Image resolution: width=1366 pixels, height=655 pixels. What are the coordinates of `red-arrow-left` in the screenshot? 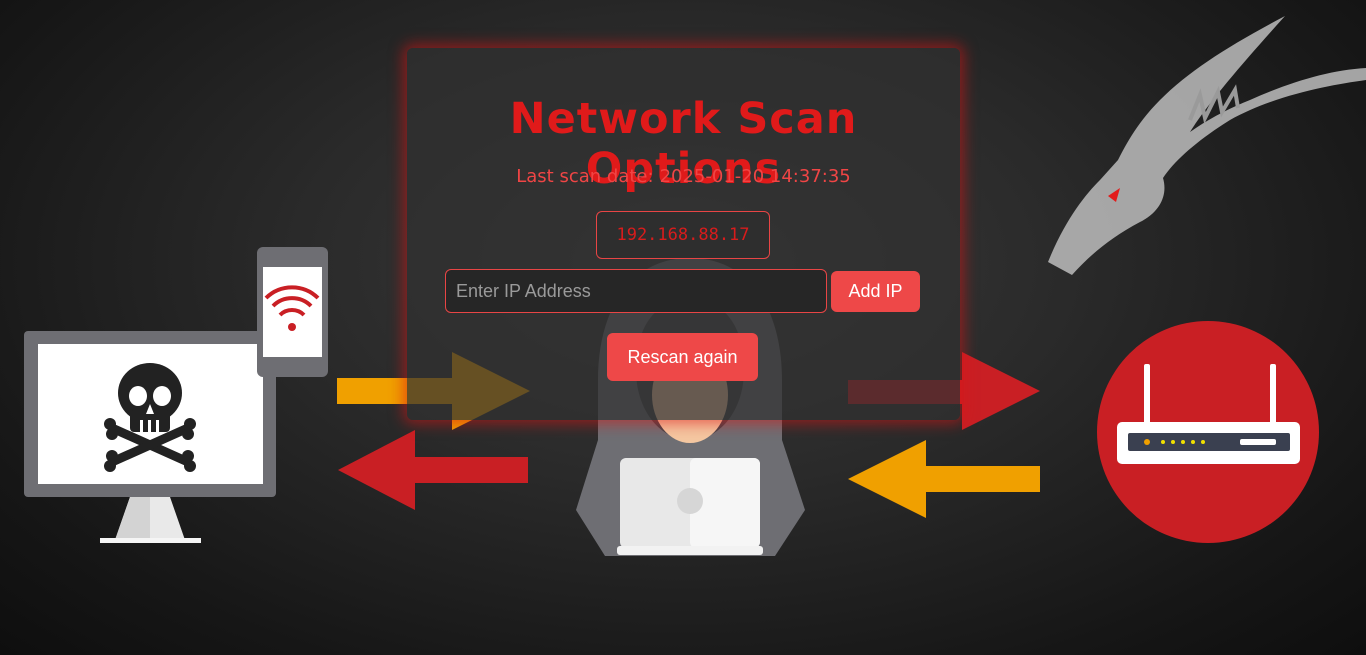 It's located at (433, 470).